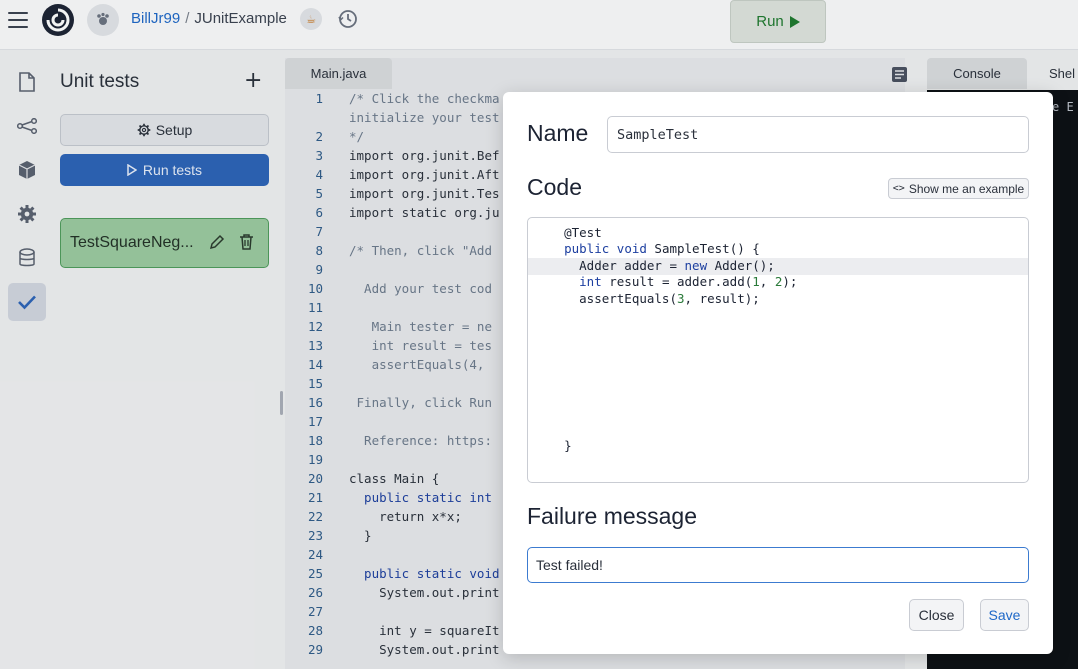 Image resolution: width=1078 pixels, height=669 pixels. What do you see at coordinates (778, 266) in the screenshot?
I see `test-code-line: Adder adder = new Adder();` at bounding box center [778, 266].